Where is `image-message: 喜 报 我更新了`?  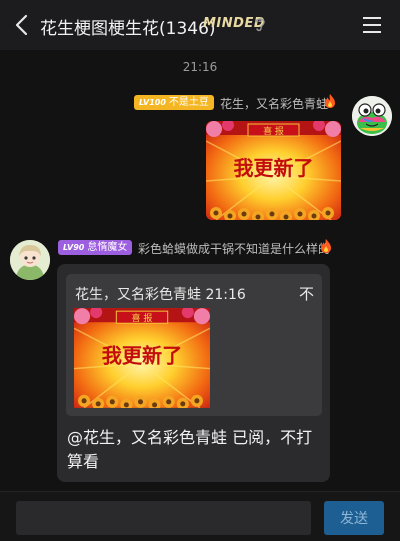 image-message: 喜 报 我更新了 is located at coordinates (273, 170).